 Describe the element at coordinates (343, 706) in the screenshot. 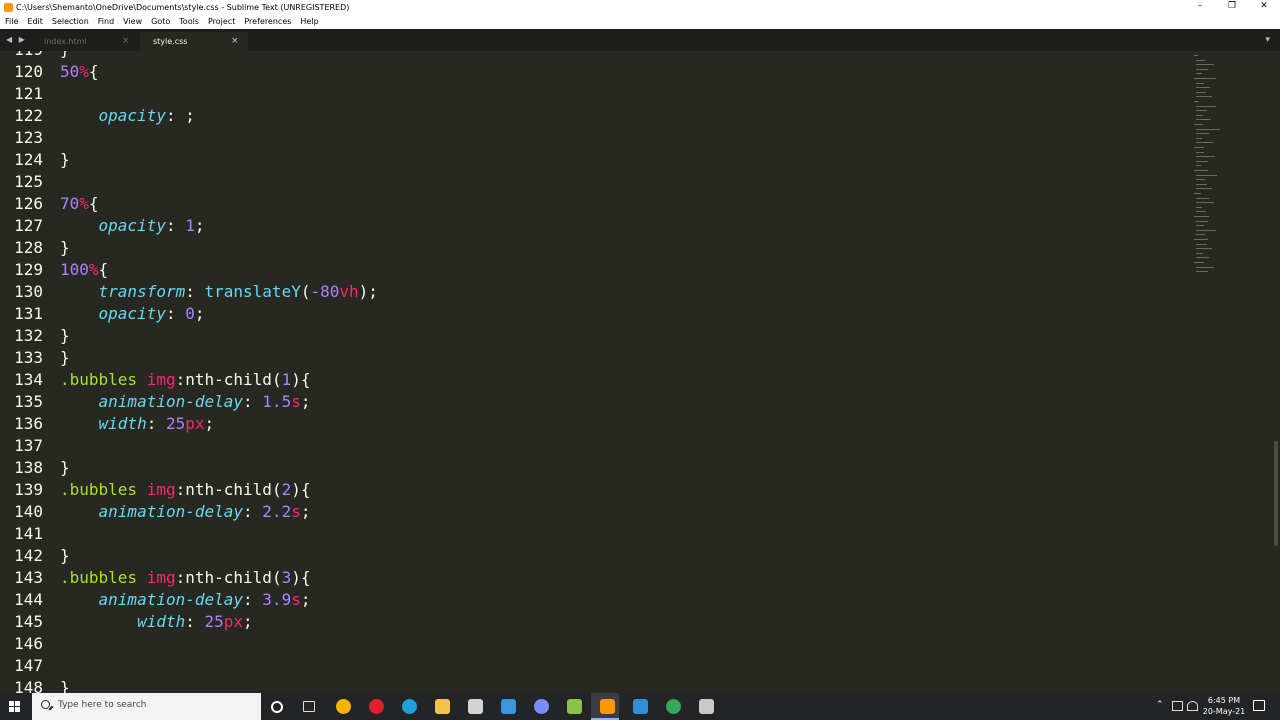

I see `chrome-alt-icon` at that location.